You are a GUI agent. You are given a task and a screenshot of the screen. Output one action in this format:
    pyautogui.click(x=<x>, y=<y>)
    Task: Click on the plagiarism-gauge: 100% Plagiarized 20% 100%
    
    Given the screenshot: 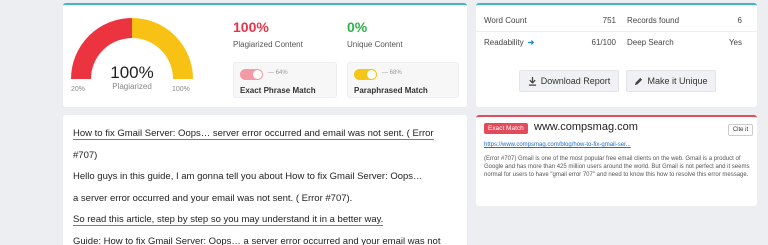 What is the action you would take?
    pyautogui.click(x=131, y=53)
    